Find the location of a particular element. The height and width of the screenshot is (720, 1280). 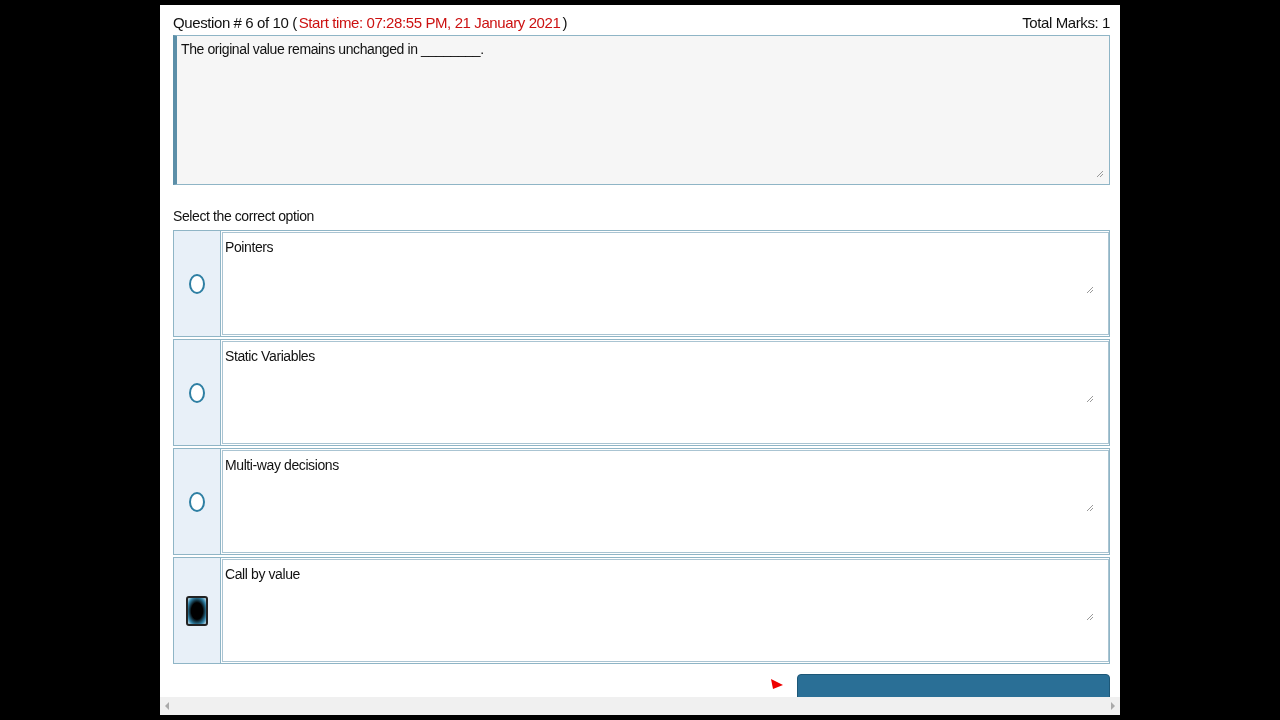

options-label: Select the correct option is located at coordinates (244, 216).